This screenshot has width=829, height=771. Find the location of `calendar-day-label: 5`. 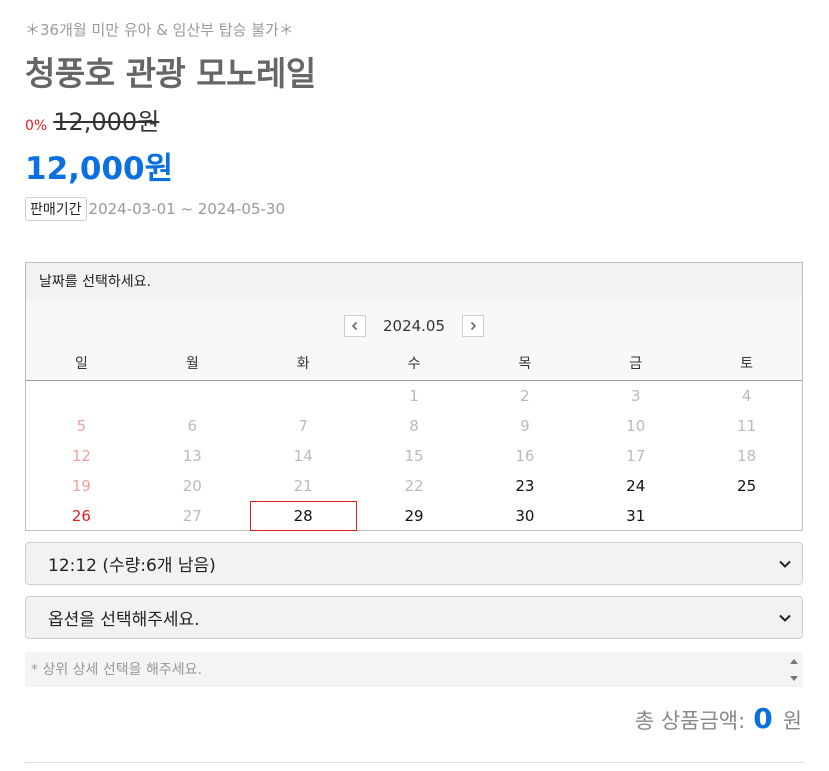

calendar-day-label: 5 is located at coordinates (81, 426).